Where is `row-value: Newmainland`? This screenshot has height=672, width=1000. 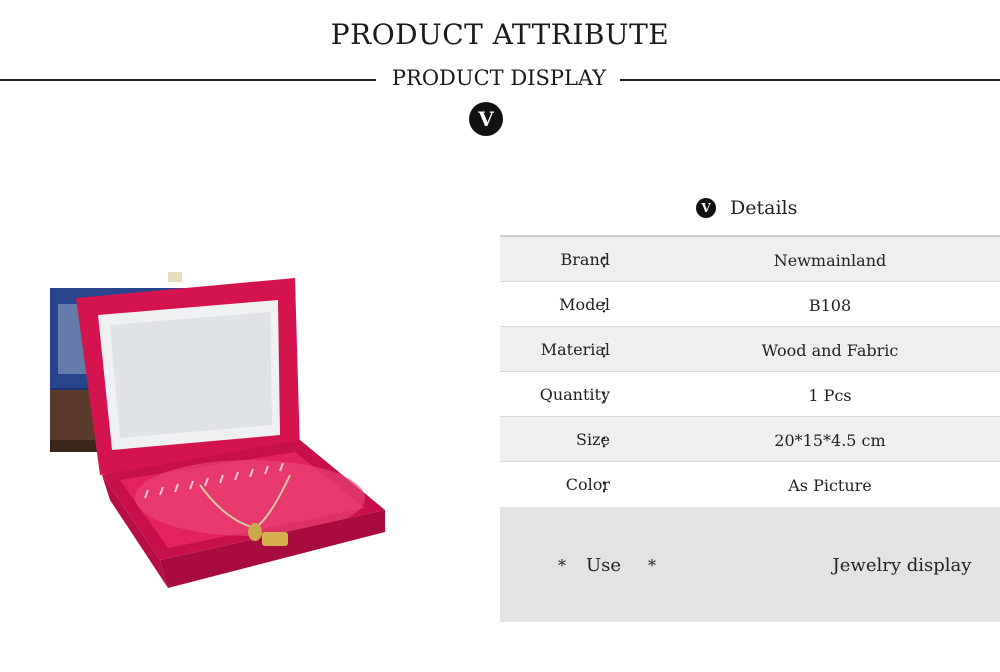
row-value: Newmainland is located at coordinates (830, 260).